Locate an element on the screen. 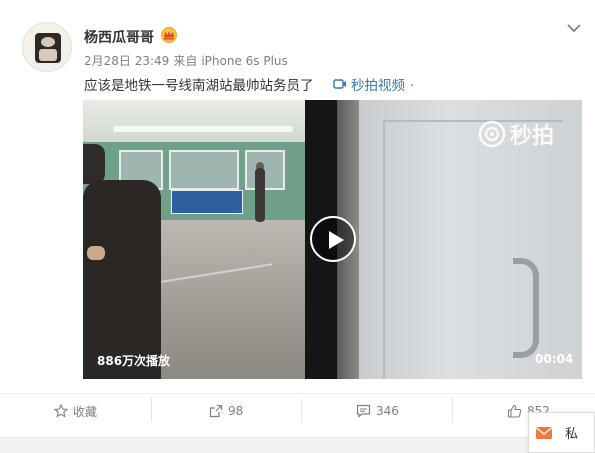  private-message-widget: 私 is located at coordinates (561, 432).